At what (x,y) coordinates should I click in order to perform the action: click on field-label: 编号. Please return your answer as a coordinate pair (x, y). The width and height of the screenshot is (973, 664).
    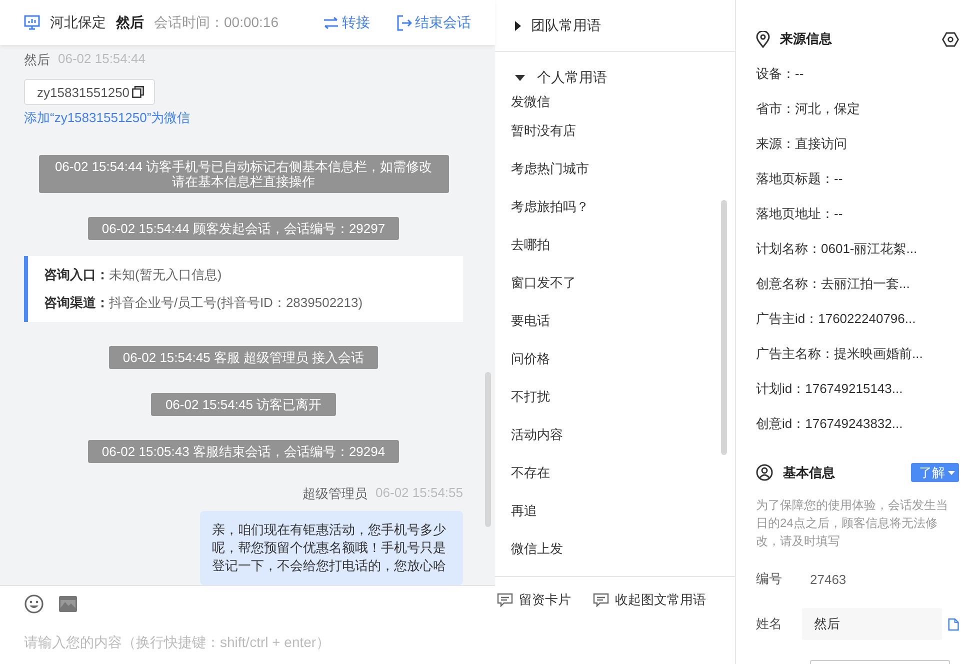
    Looking at the image, I should click on (769, 579).